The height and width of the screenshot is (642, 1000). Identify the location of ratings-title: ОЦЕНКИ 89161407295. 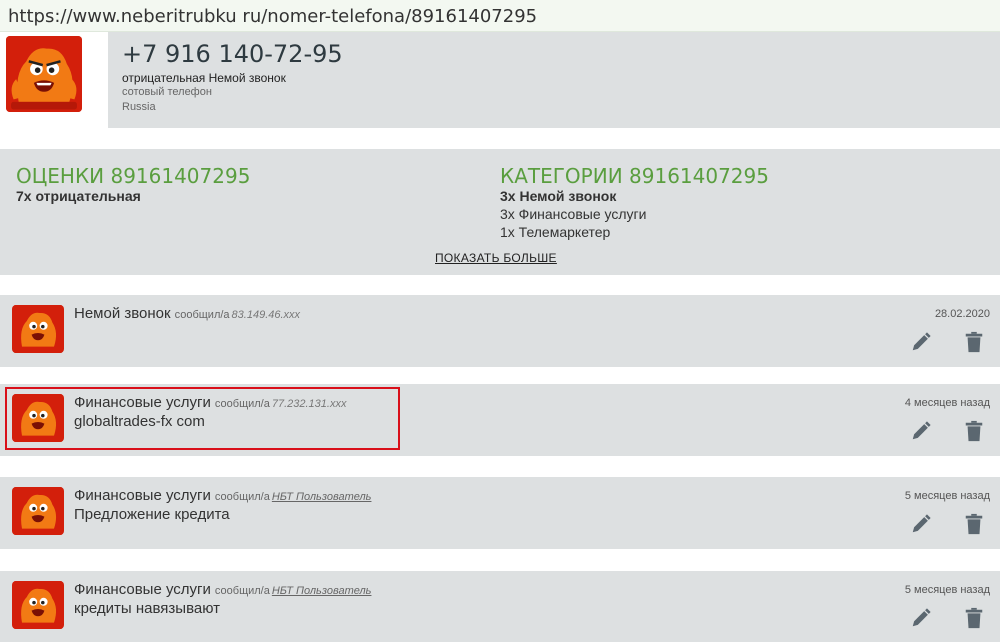
(133, 176).